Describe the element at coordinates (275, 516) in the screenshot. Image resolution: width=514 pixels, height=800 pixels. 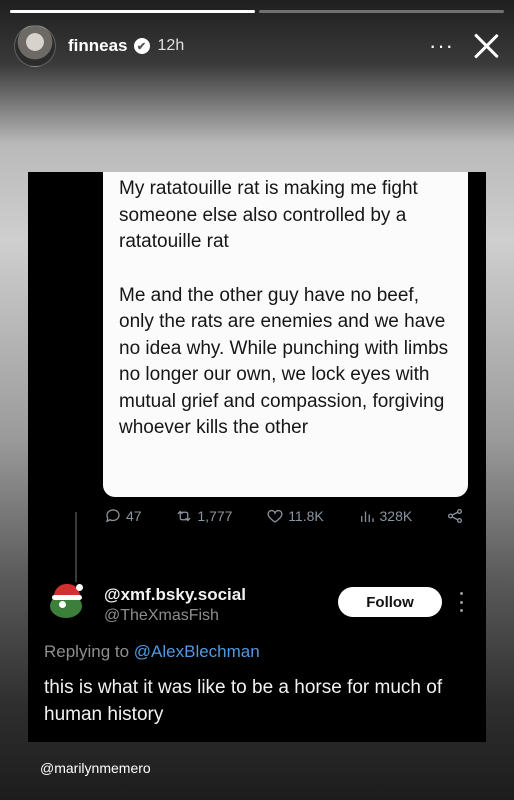
I see `heart-icon` at that location.